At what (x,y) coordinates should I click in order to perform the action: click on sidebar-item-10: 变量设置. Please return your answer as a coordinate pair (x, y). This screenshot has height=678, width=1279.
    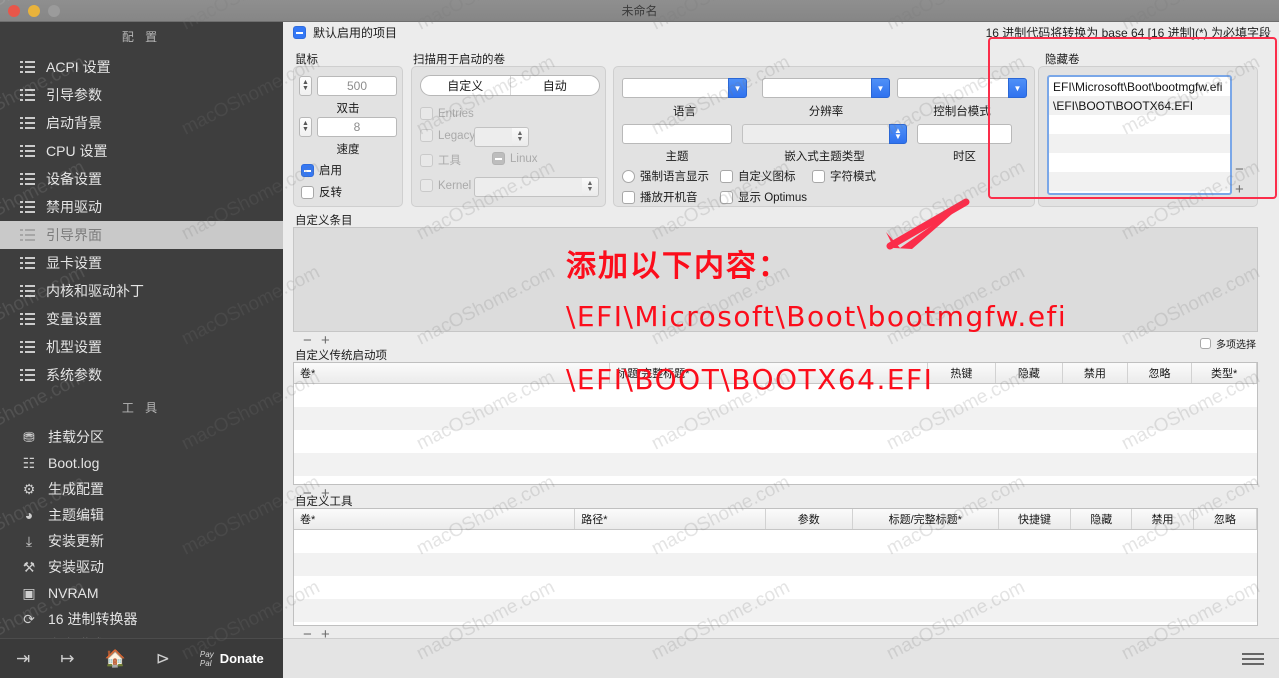
    Looking at the image, I should click on (141, 319).